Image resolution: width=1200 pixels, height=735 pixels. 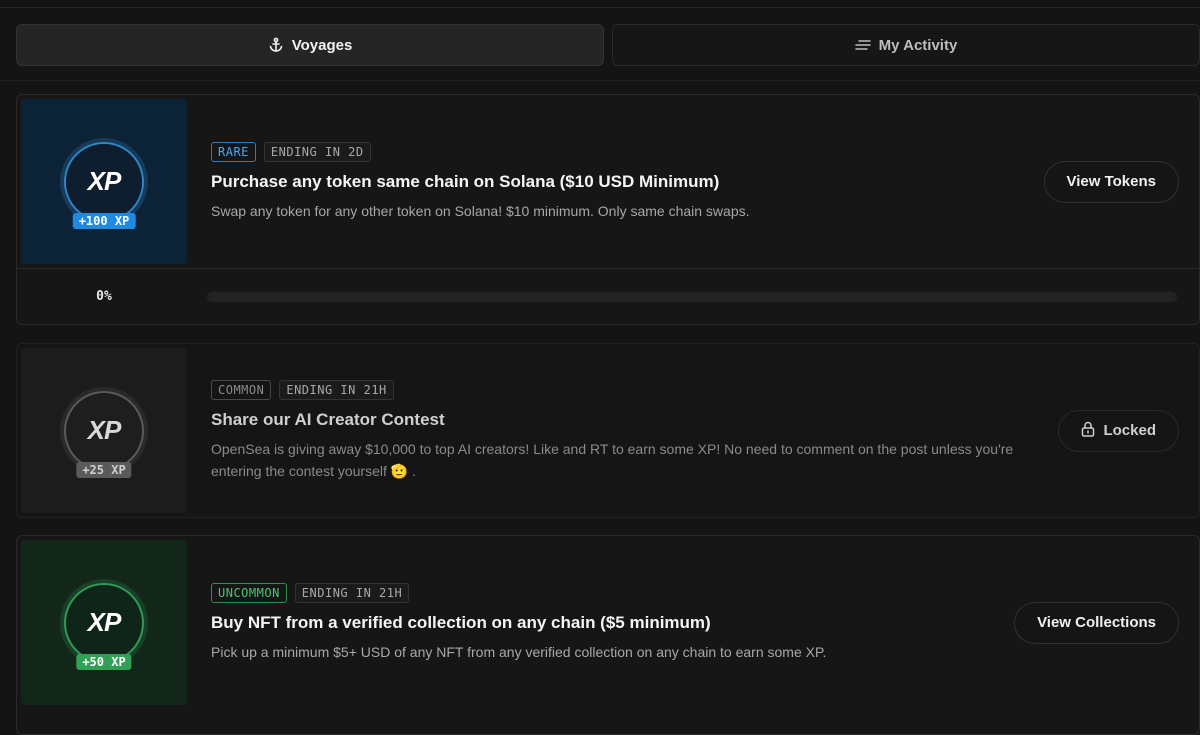 I want to click on xp-badge: XP +50 XP, so click(x=104, y=627).